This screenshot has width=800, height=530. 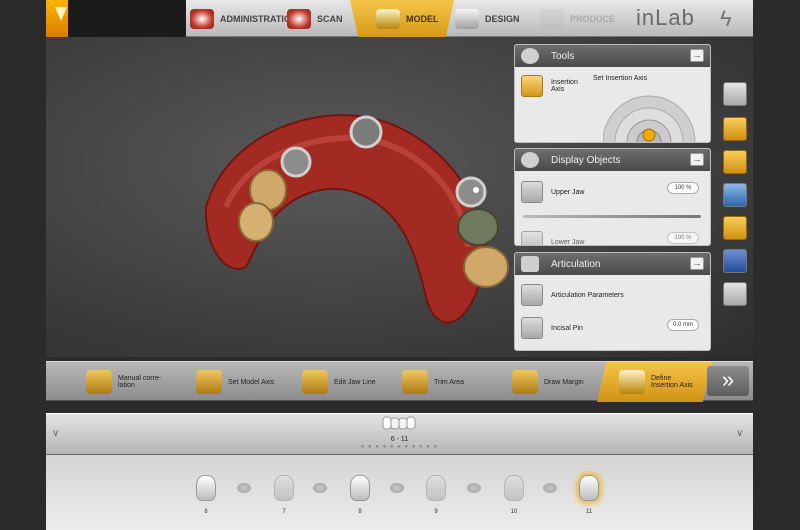 I want to click on teeth-icon, so click(x=202, y=18).